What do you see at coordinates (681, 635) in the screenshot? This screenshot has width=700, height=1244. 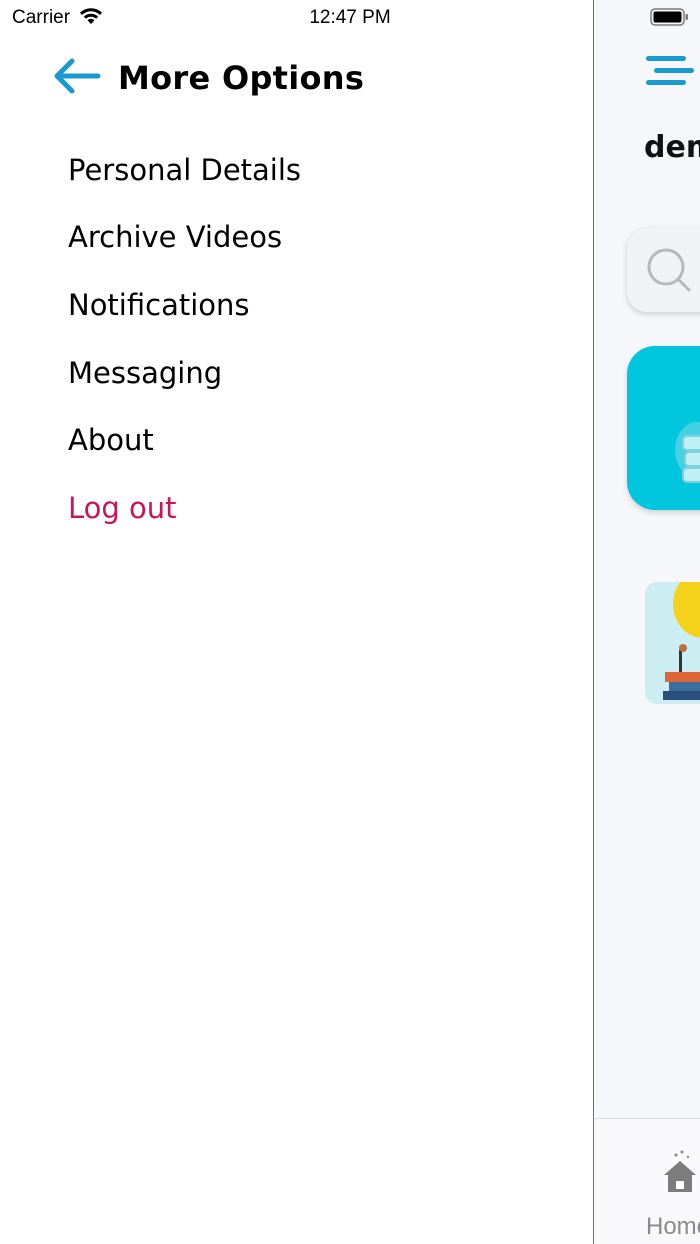 I see `lightbulb-illustration-icon` at bounding box center [681, 635].